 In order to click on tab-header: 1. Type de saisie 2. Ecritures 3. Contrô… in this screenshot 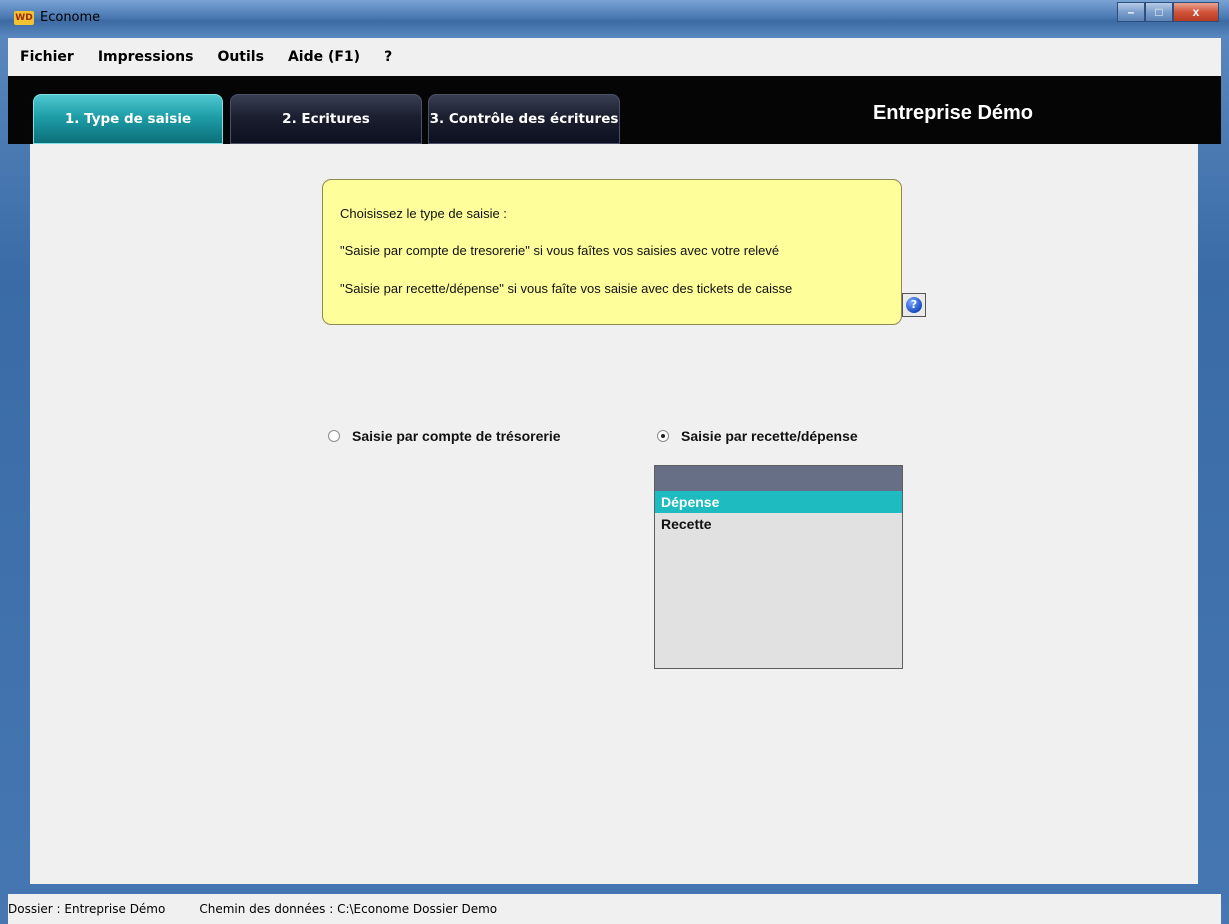, I will do `click(614, 110)`.